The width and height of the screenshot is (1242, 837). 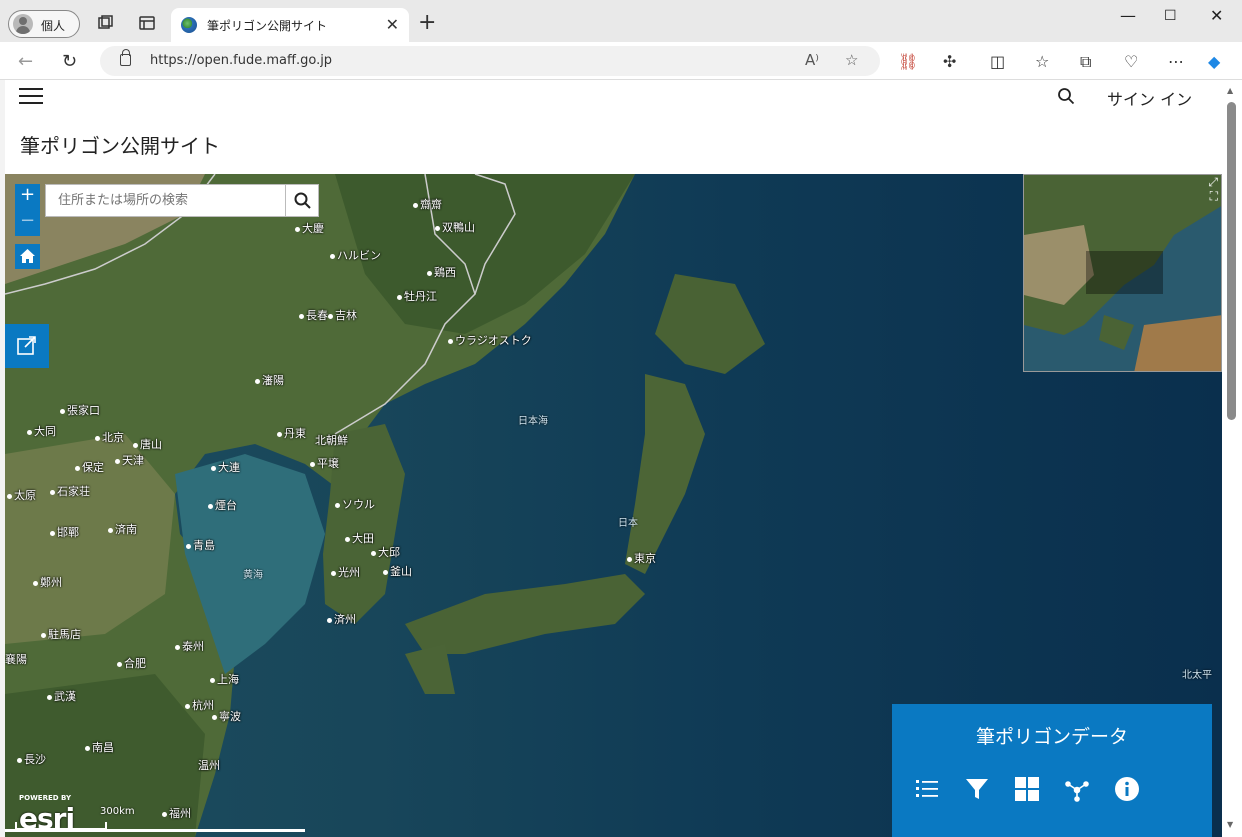 I want to click on city-label: 吉林, so click(x=342, y=315).